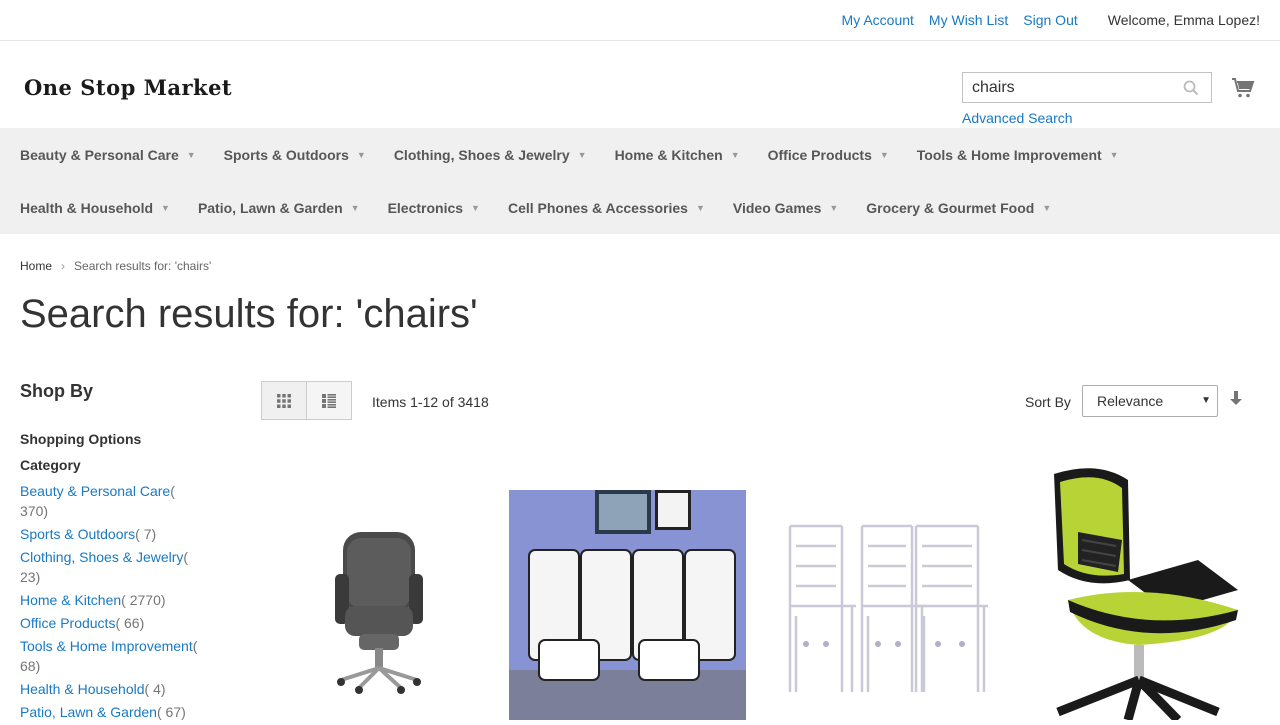 The image size is (1280, 725). Describe the element at coordinates (286, 154) in the screenshot. I see `nav-item-label: Sports & Outdoors` at that location.